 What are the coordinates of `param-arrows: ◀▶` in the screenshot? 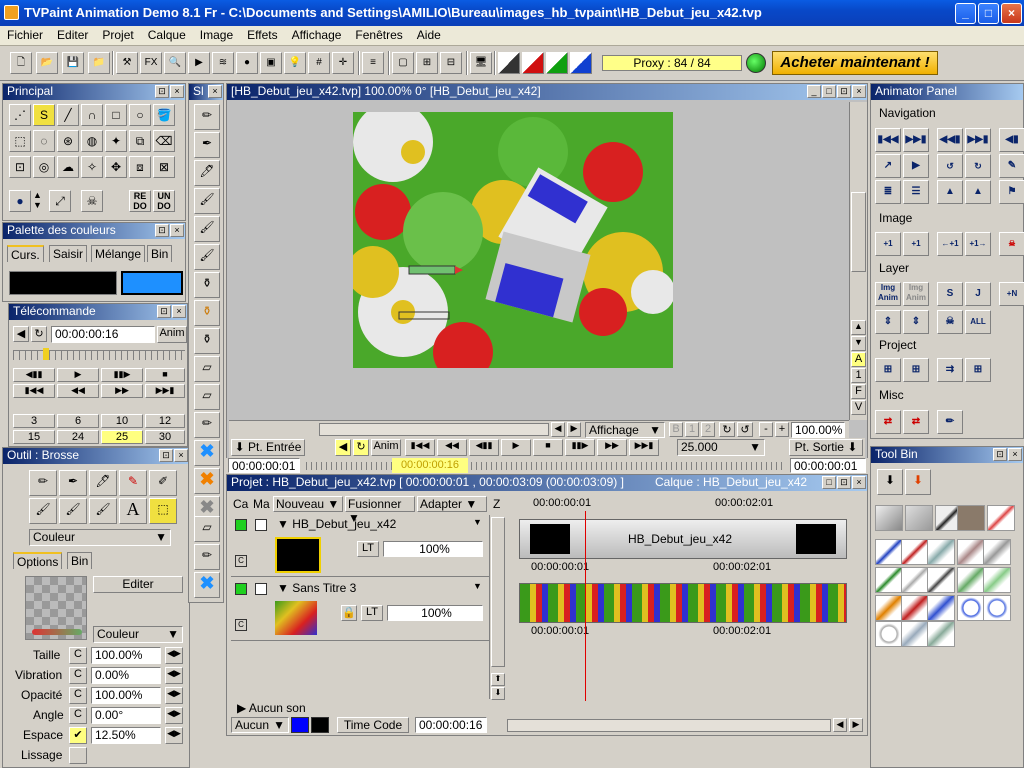 It's located at (174, 655).